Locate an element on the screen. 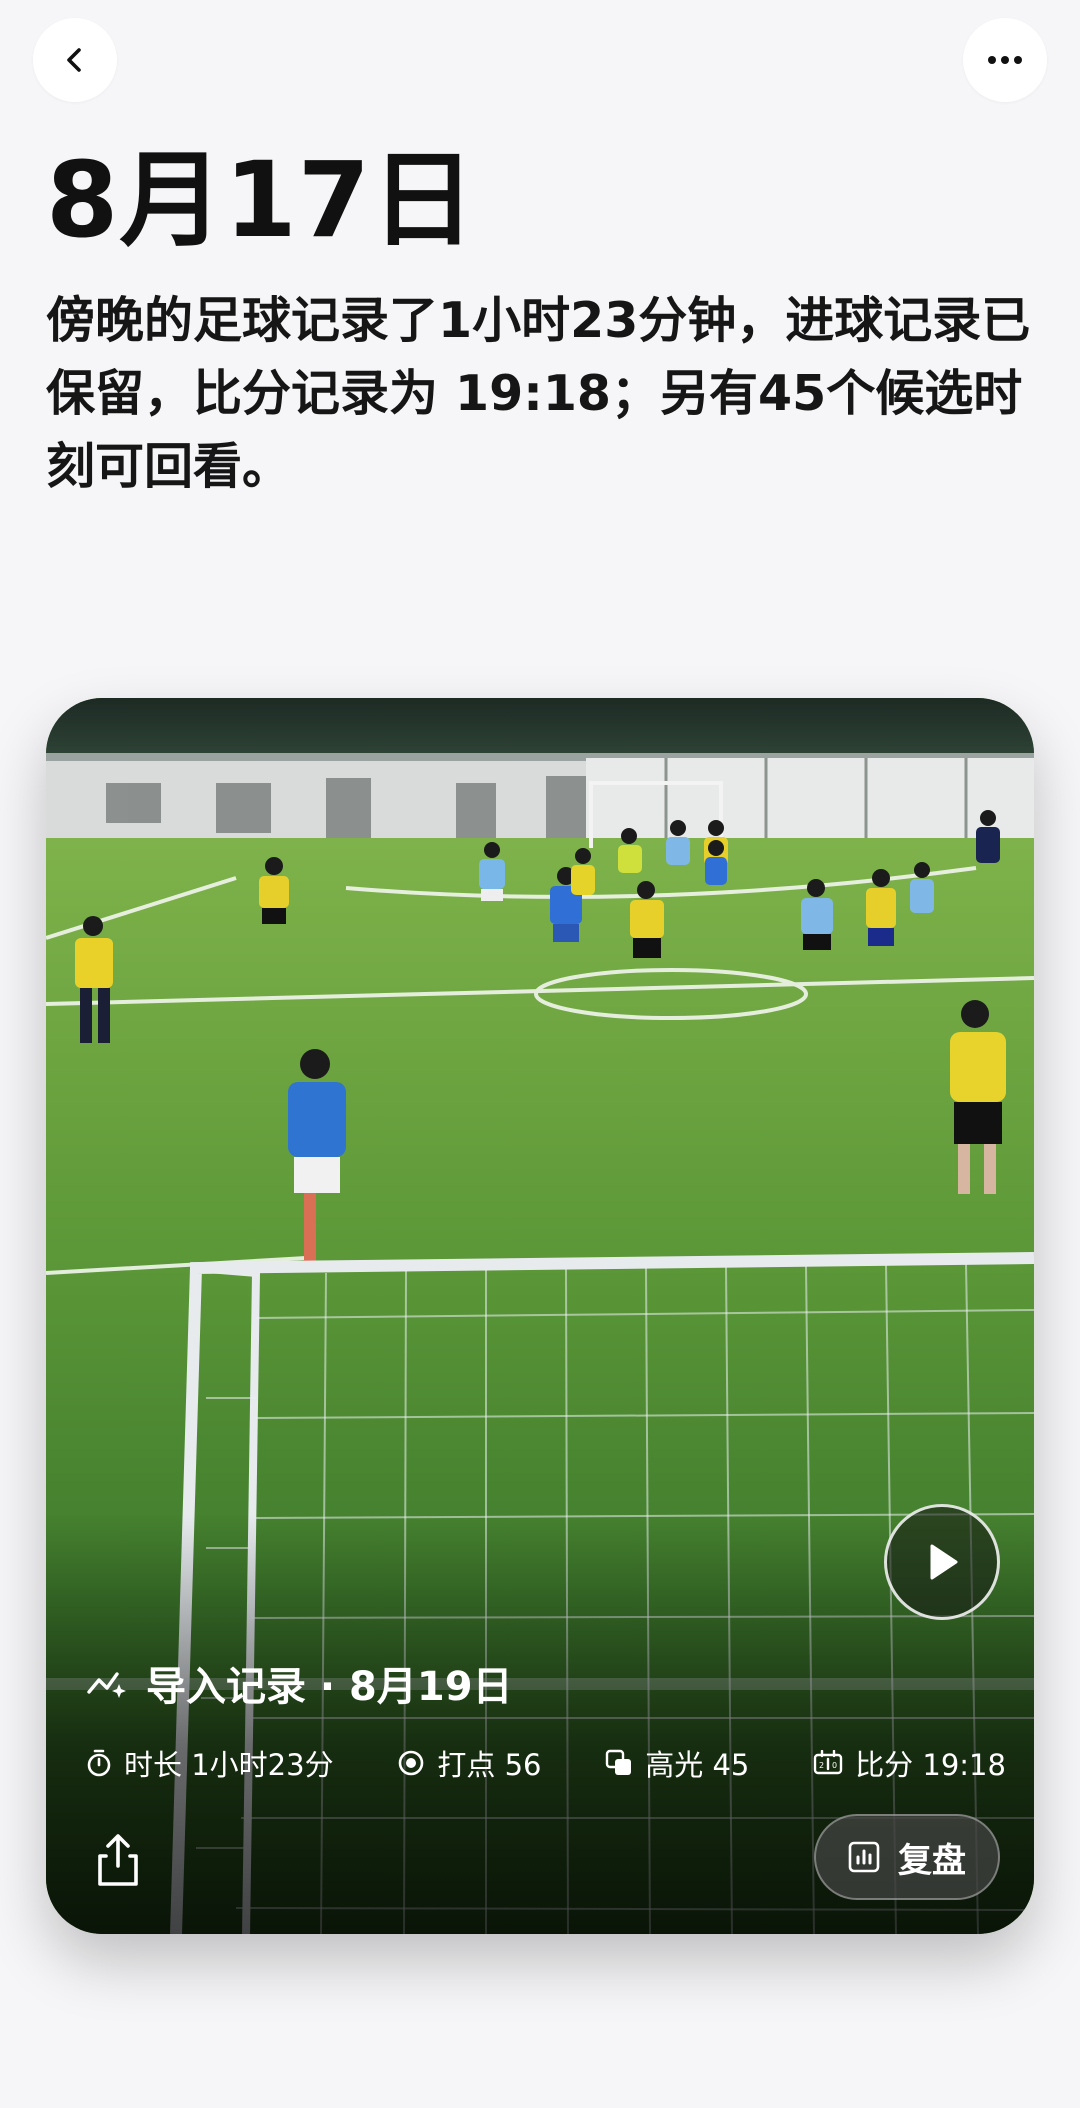 The image size is (1080, 2108). share-icon is located at coordinates (118, 1860).